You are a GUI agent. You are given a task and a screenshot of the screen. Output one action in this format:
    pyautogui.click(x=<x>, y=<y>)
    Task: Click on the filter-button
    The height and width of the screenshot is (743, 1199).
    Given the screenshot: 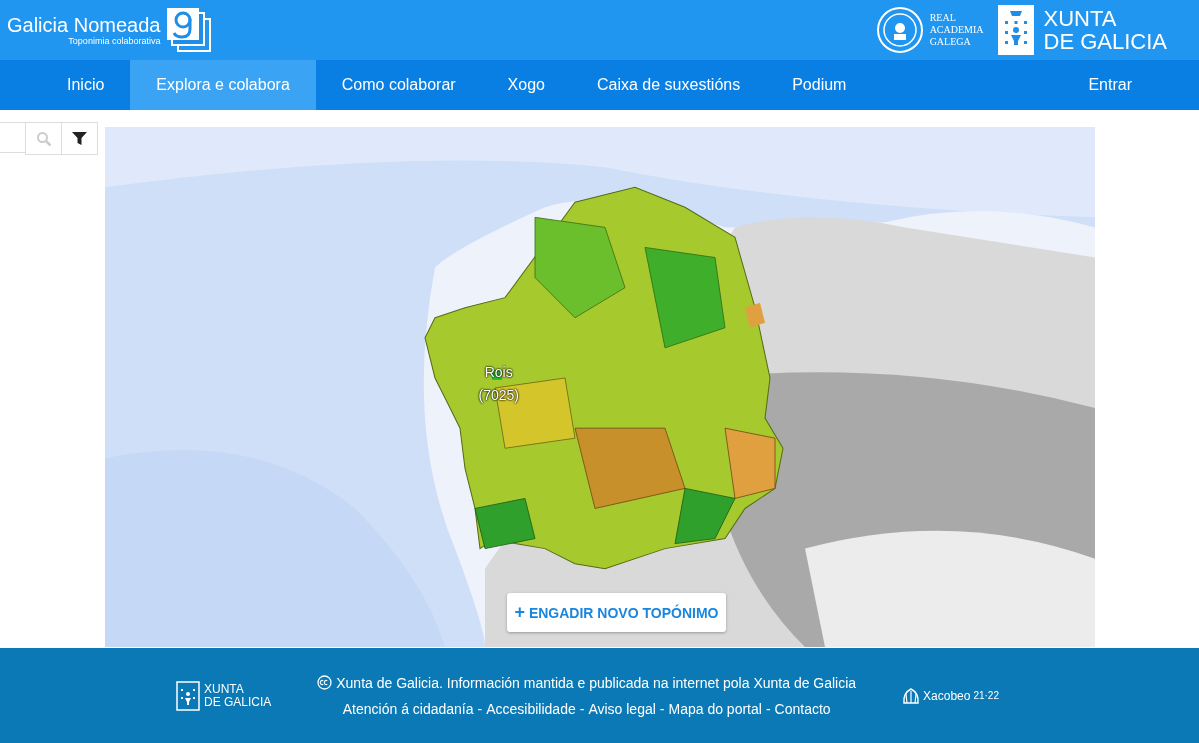 What is the action you would take?
    pyautogui.click(x=79, y=138)
    